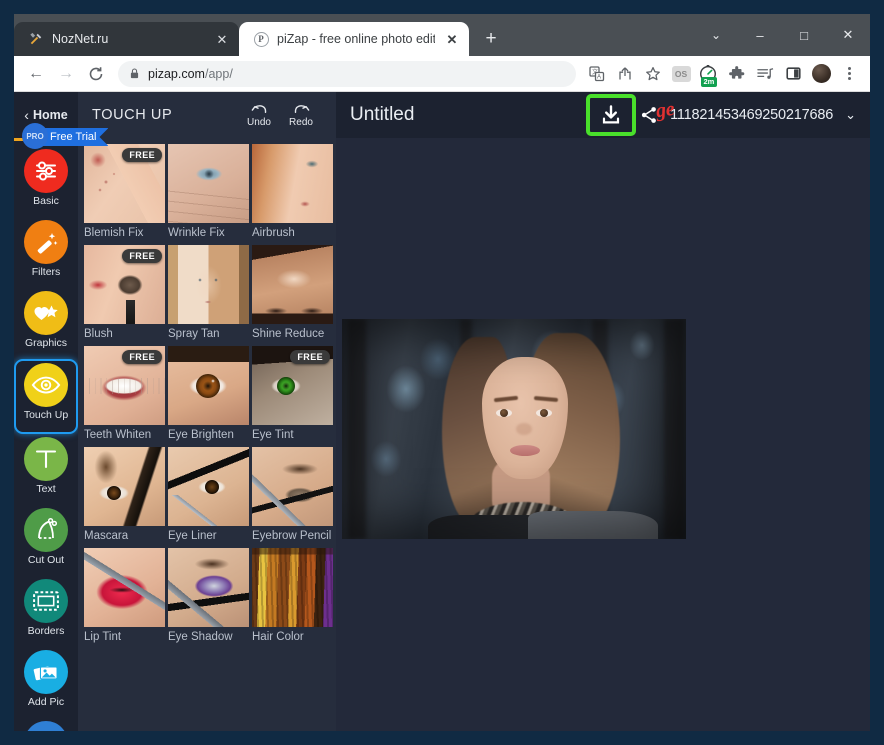 Image resolution: width=884 pixels, height=745 pixels. What do you see at coordinates (765, 74) in the screenshot?
I see `media-list-icon` at bounding box center [765, 74].